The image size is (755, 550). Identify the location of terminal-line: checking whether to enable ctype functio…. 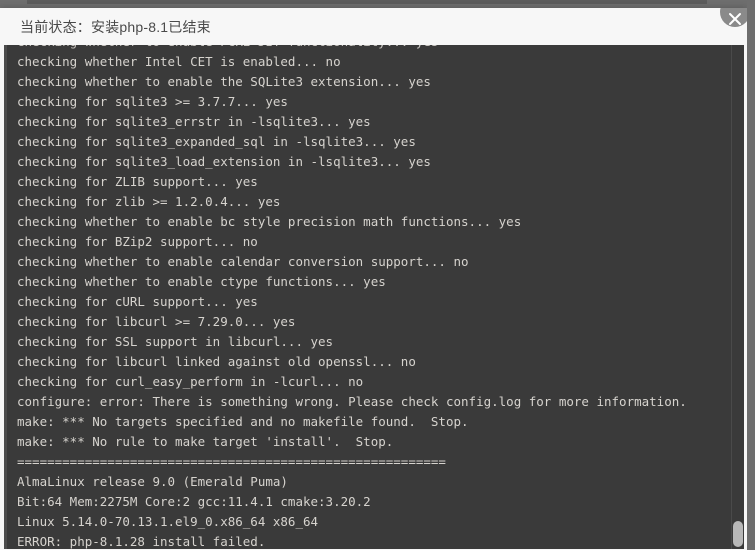
(201, 281).